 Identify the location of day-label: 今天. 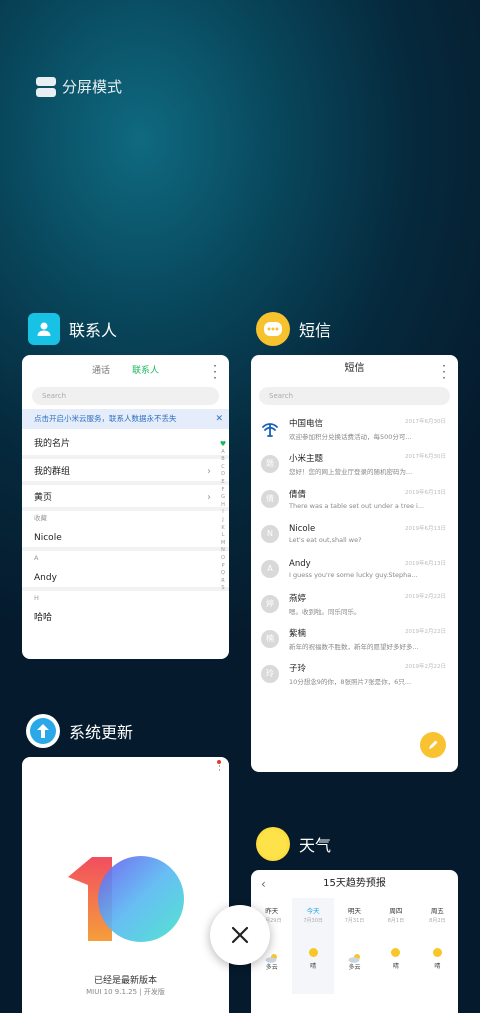
(313, 911).